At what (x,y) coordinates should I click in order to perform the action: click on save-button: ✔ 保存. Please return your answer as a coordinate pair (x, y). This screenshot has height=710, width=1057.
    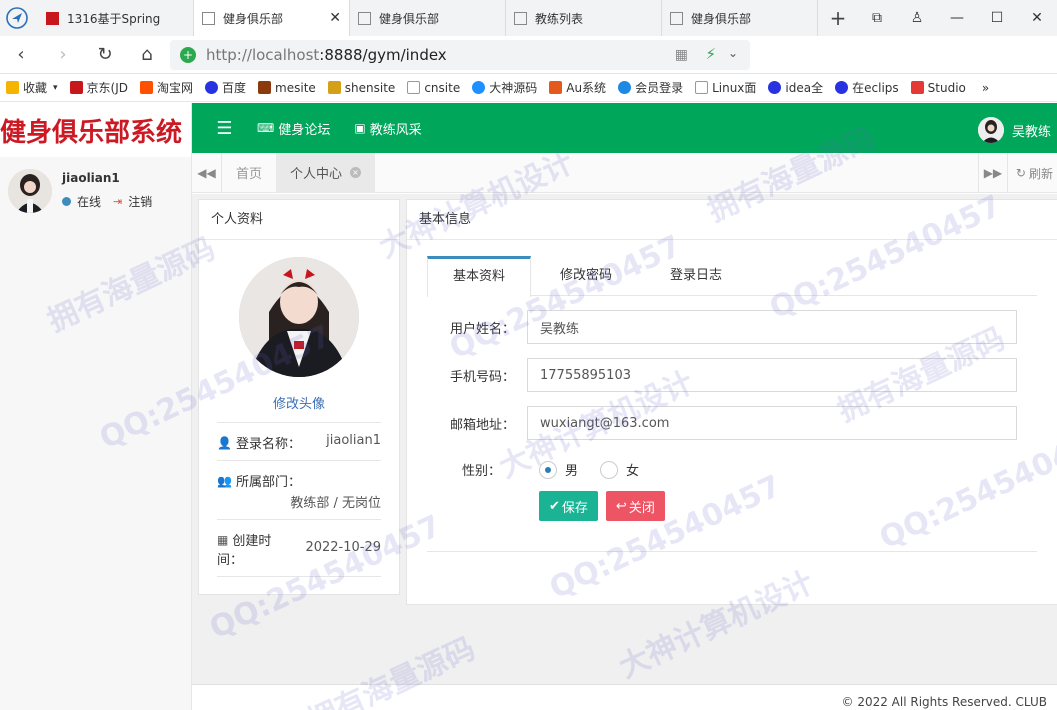
    Looking at the image, I should click on (568, 506).